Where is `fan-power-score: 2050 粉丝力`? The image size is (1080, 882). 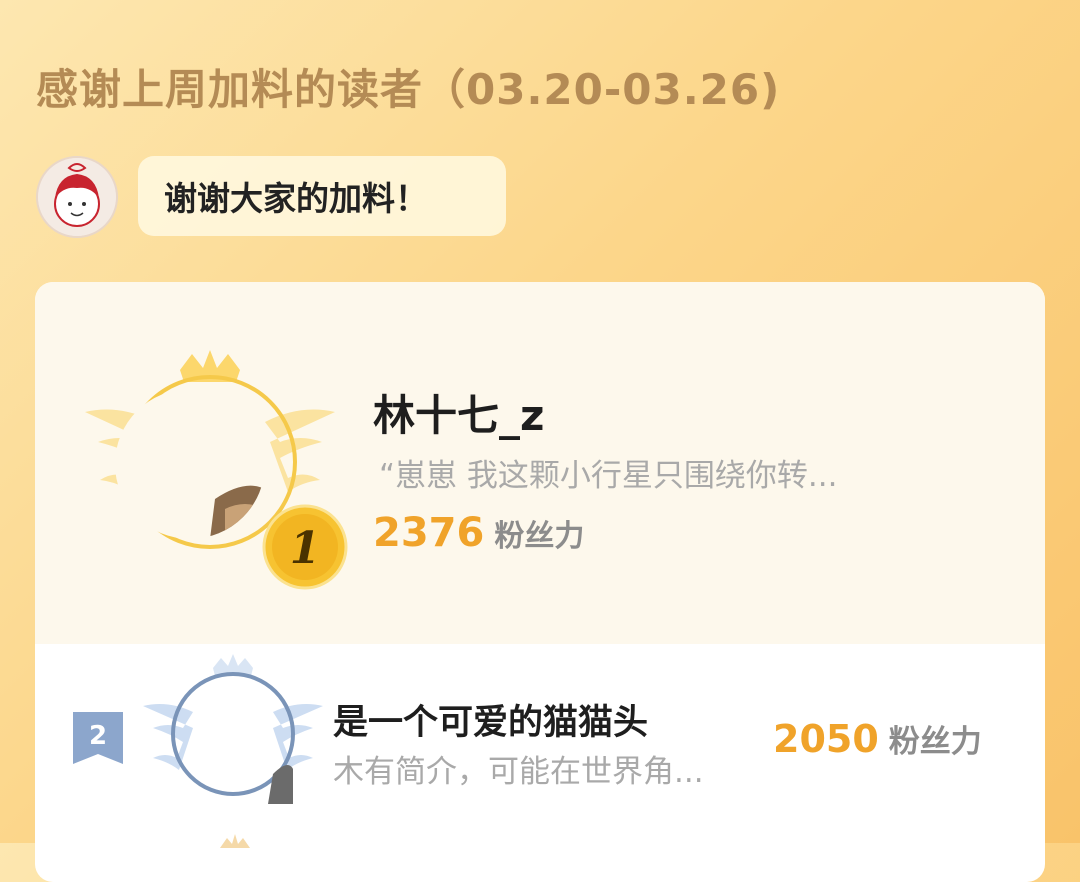 fan-power-score: 2050 粉丝力 is located at coordinates (877, 738).